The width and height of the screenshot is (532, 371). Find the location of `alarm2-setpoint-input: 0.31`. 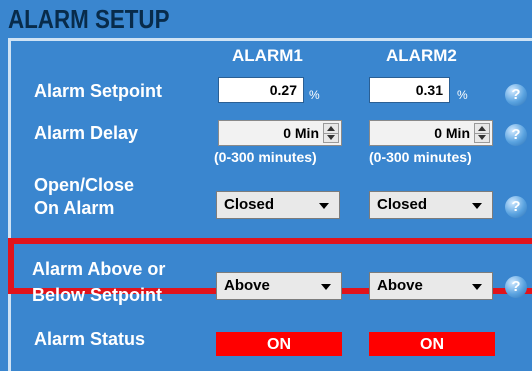

alarm2-setpoint-input: 0.31 is located at coordinates (409, 90).